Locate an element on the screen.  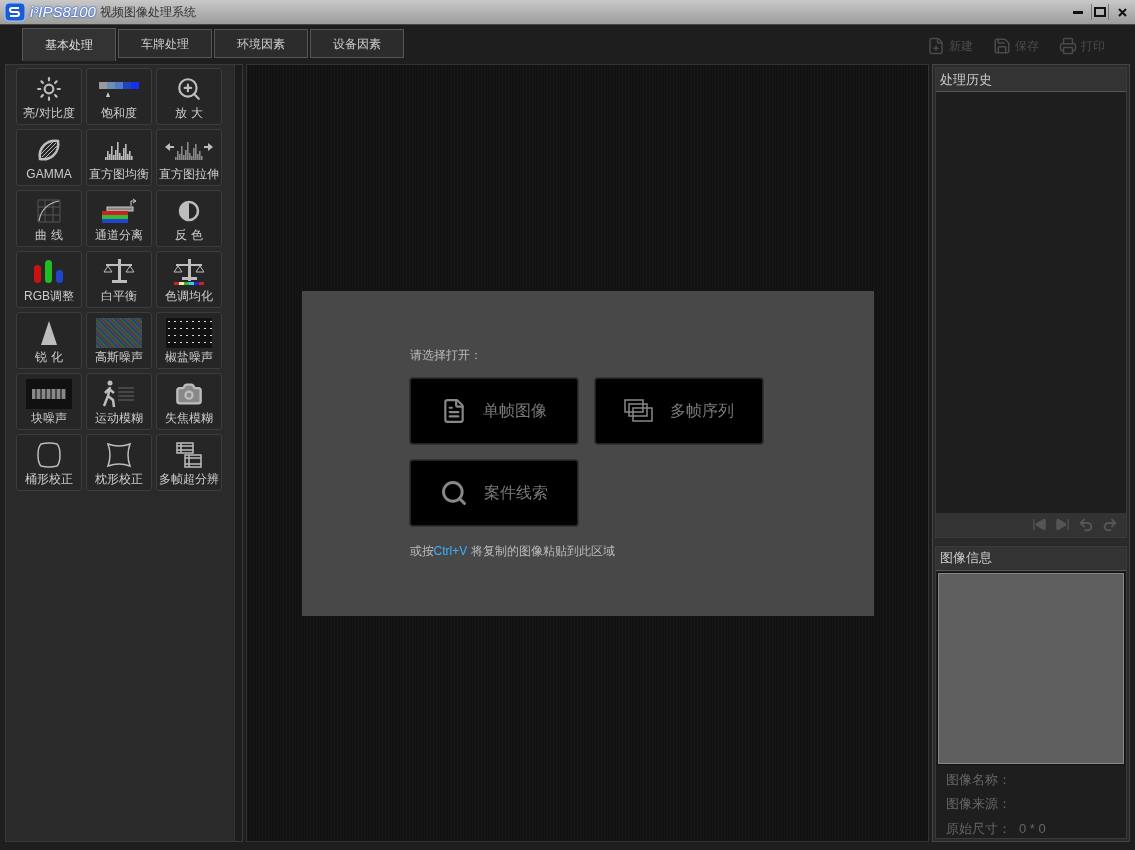
history-header: 处理历史 is located at coordinates (1031, 80).